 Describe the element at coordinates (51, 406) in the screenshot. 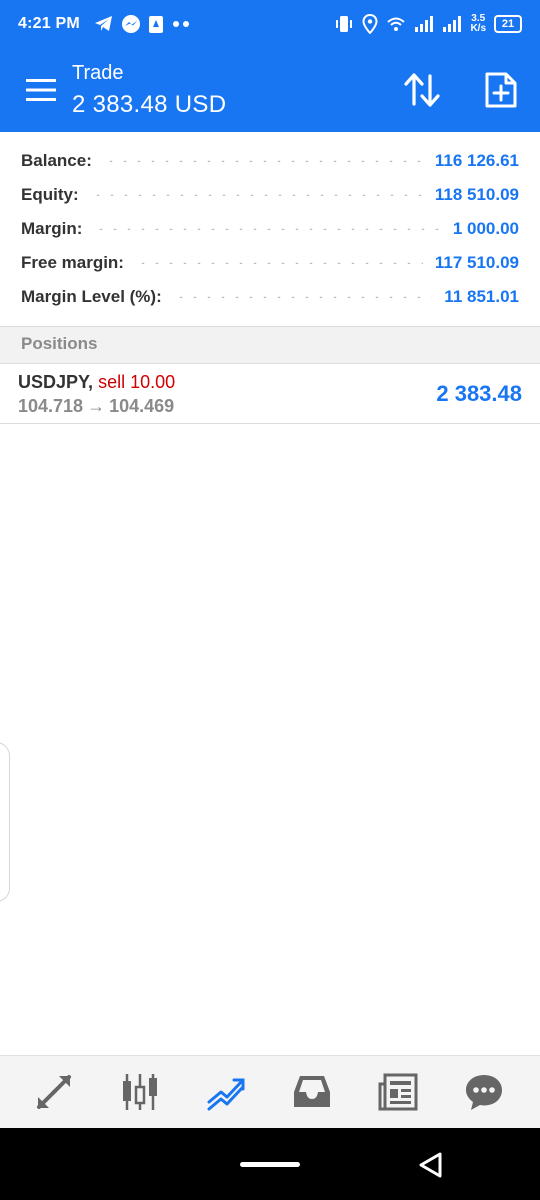

I see `open-price: 104.718` at that location.